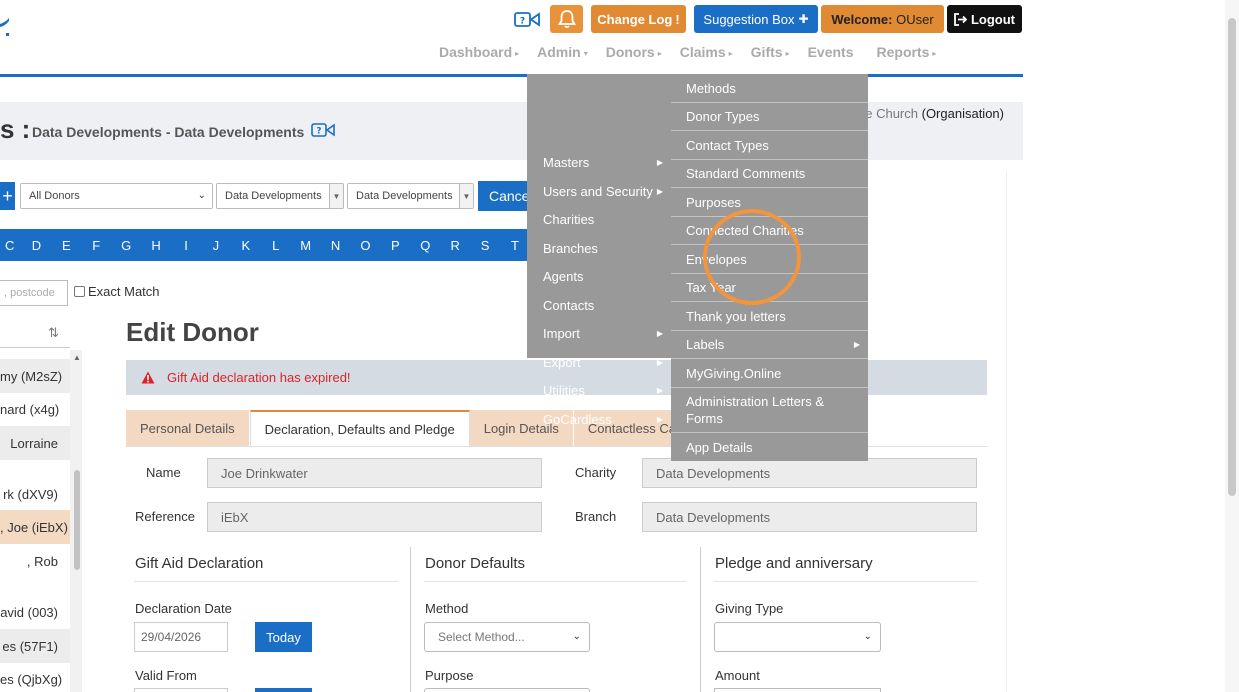  What do you see at coordinates (117, 291) in the screenshot?
I see `exact-match-toggle: Exact Match` at bounding box center [117, 291].